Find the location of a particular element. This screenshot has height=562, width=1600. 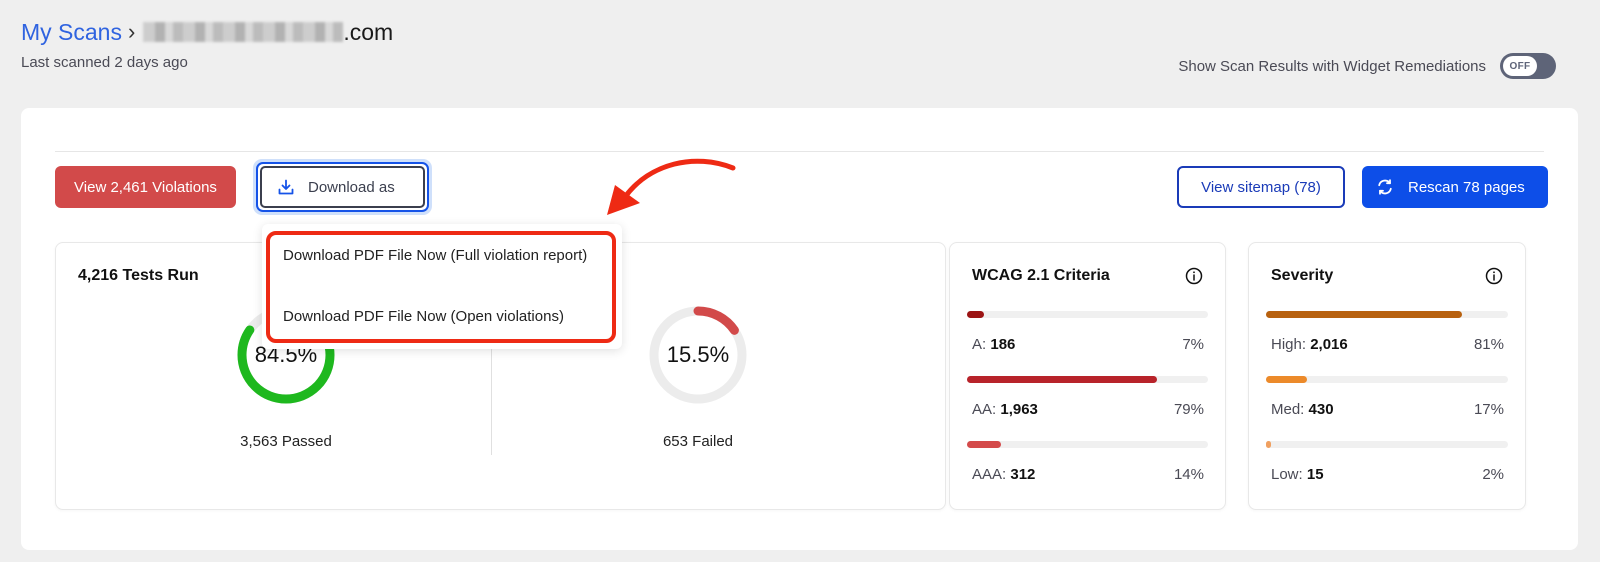

severity-high-count: 2,016 is located at coordinates (1329, 344).